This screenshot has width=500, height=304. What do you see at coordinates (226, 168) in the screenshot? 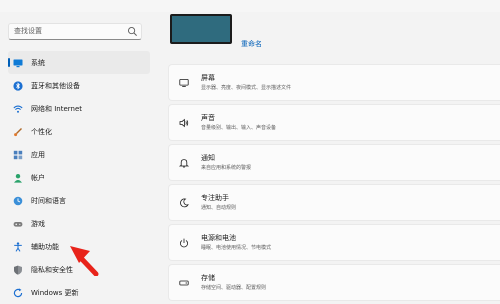
I see `card-description: 来自应用和系统的警报` at bounding box center [226, 168].